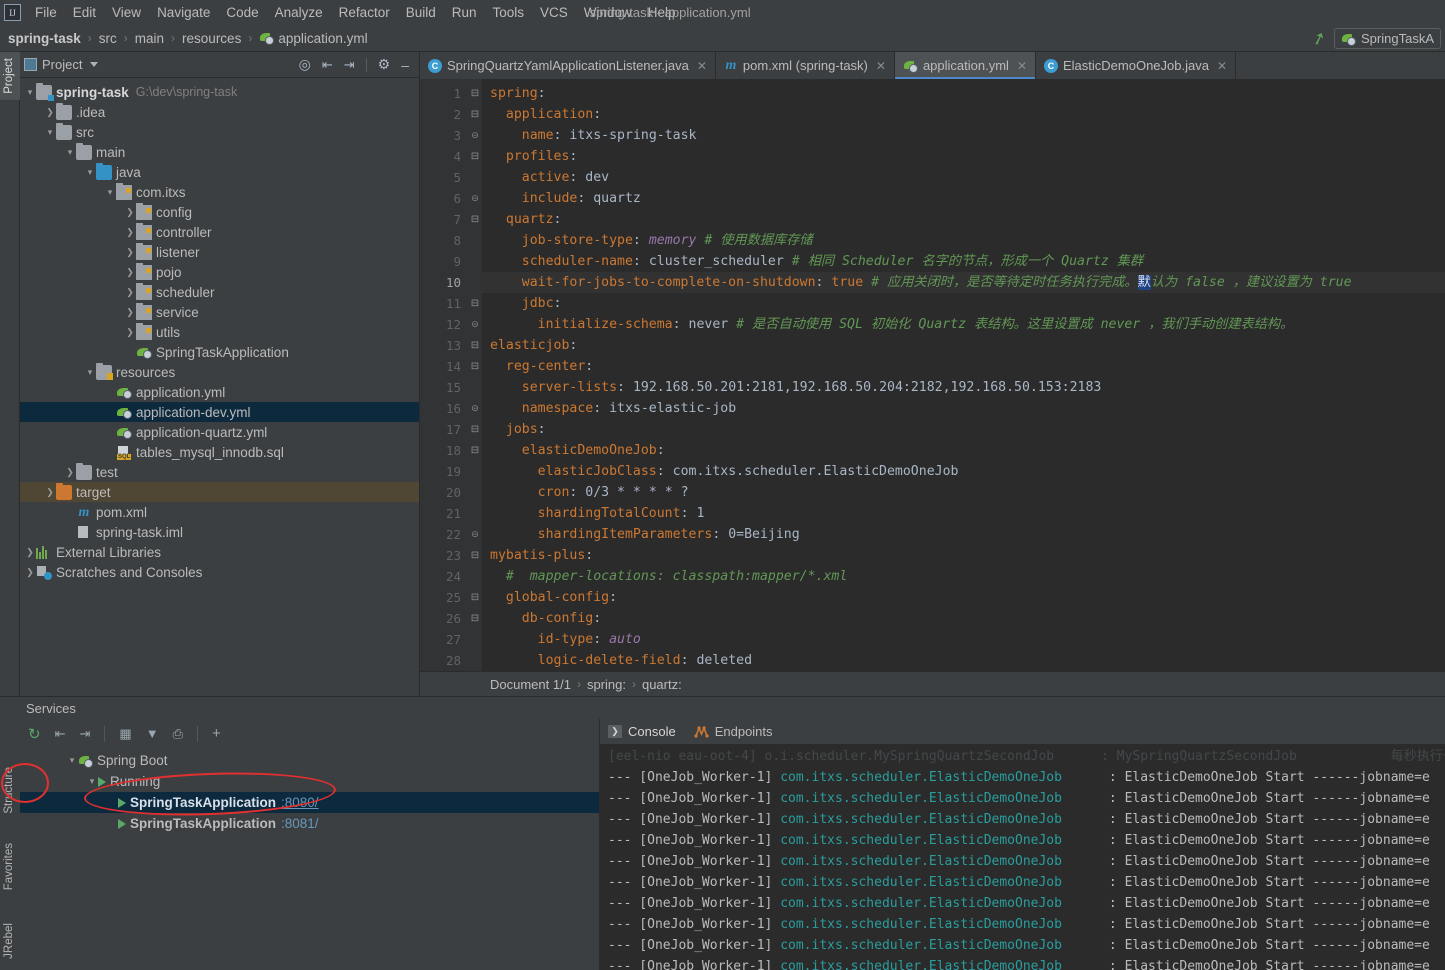 The width and height of the screenshot is (1445, 970). What do you see at coordinates (219, 312) in the screenshot?
I see `project-tree-row: ❯ service` at bounding box center [219, 312].